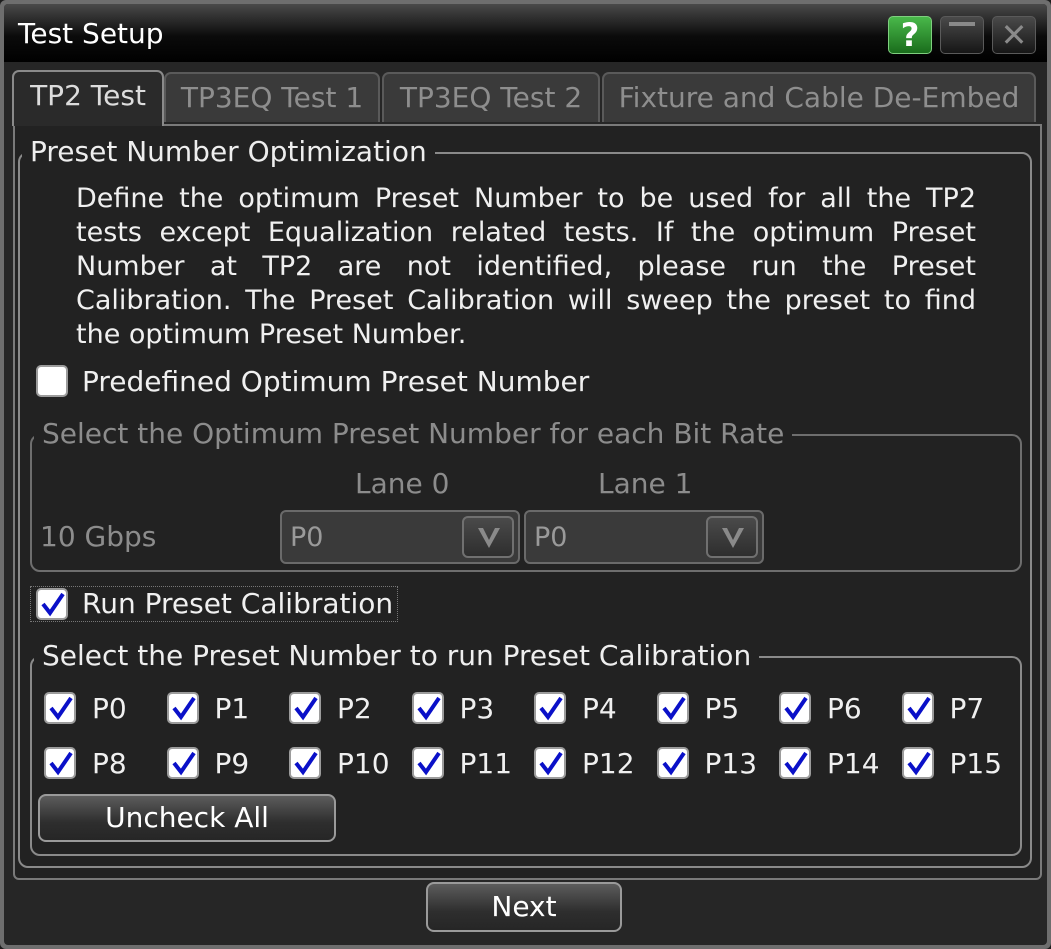  I want to click on preset-label-p1: P1, so click(232, 708).